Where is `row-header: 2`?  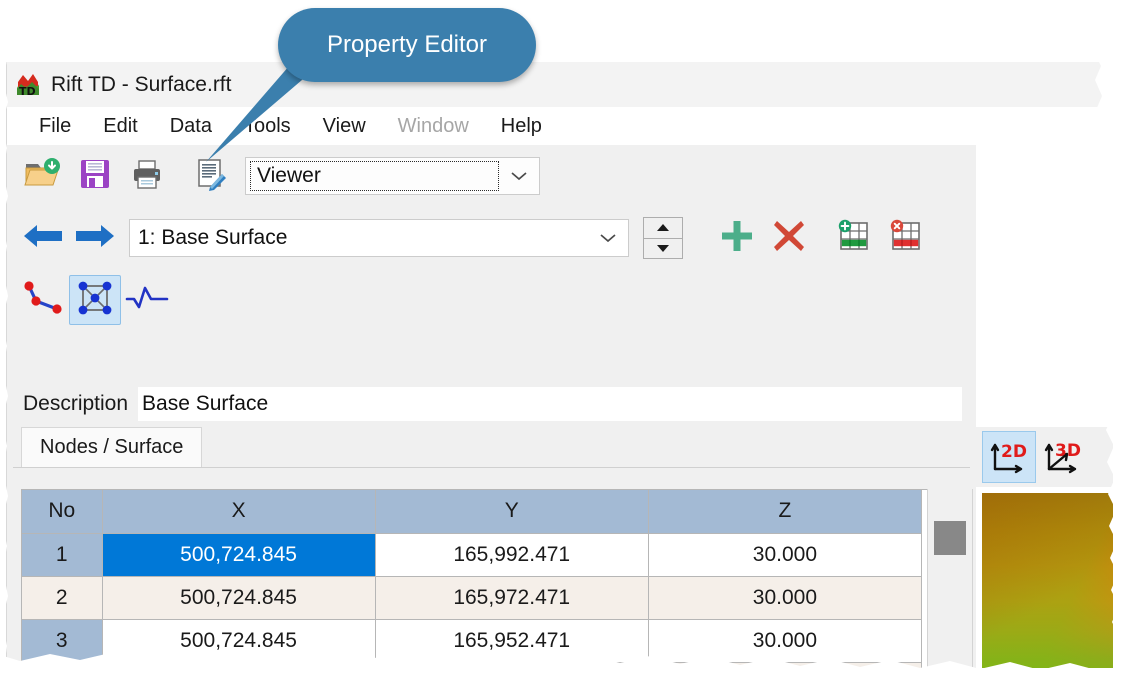 row-header: 2 is located at coordinates (62, 598).